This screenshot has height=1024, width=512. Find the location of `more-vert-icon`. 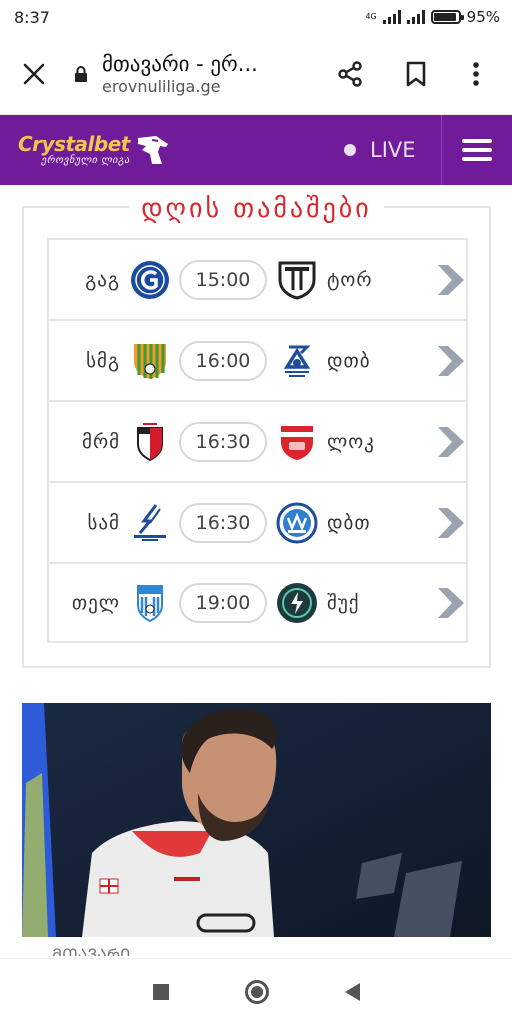

more-vert-icon is located at coordinates (476, 74).